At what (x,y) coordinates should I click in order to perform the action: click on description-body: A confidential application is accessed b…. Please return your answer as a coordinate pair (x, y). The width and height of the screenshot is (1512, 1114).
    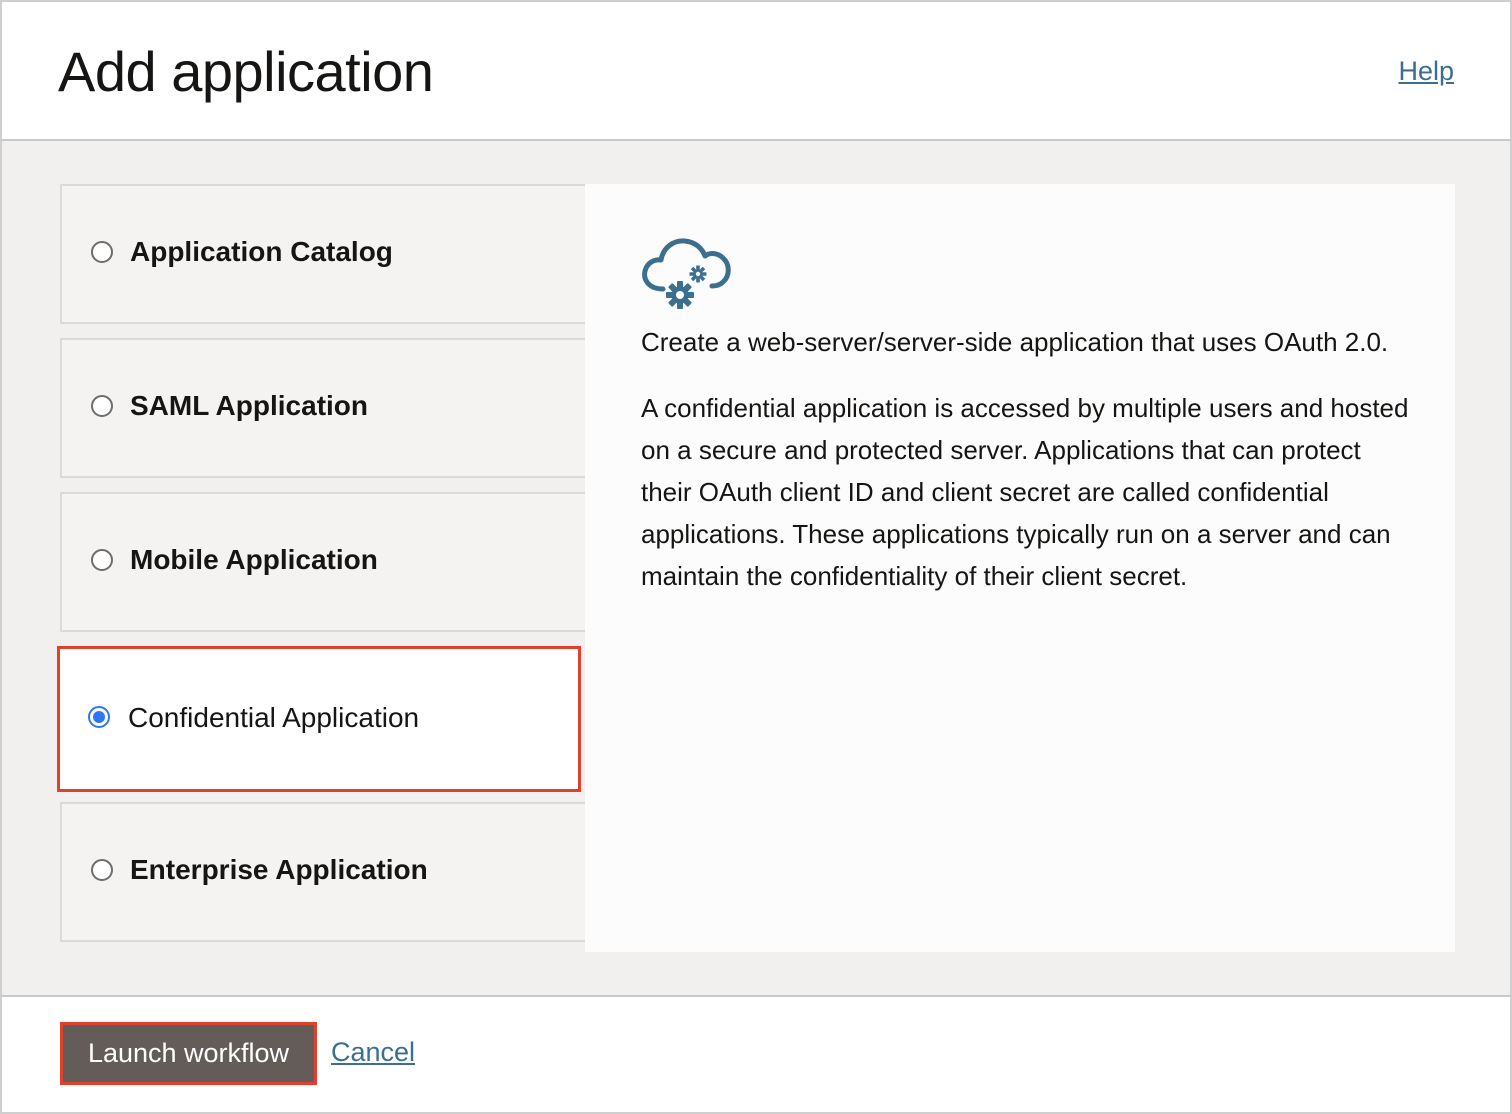
    Looking at the image, I should click on (1025, 492).